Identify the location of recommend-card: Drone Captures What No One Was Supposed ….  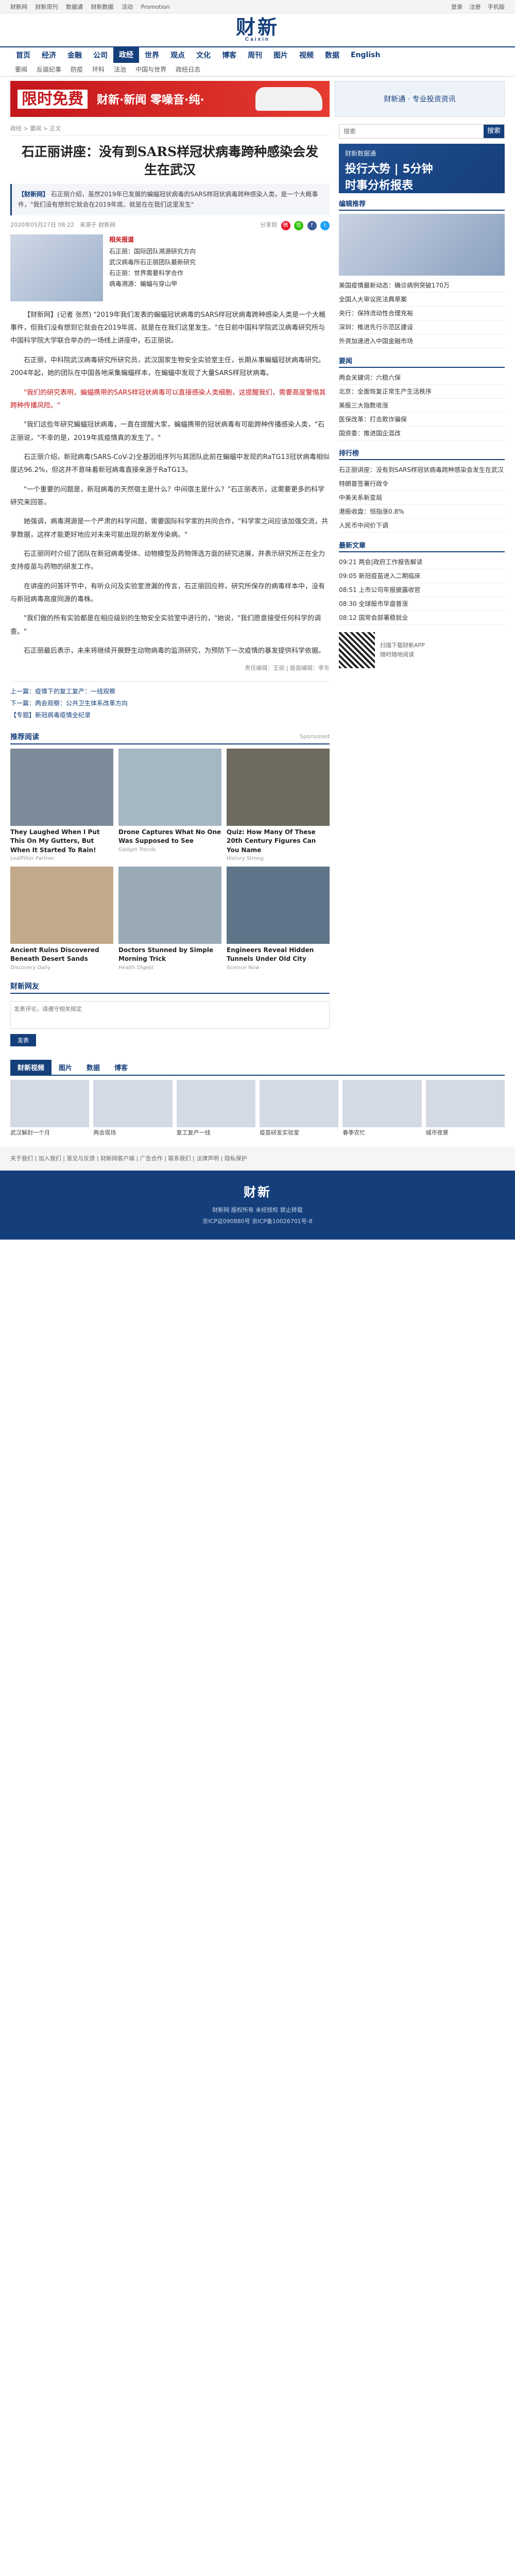
(169, 804).